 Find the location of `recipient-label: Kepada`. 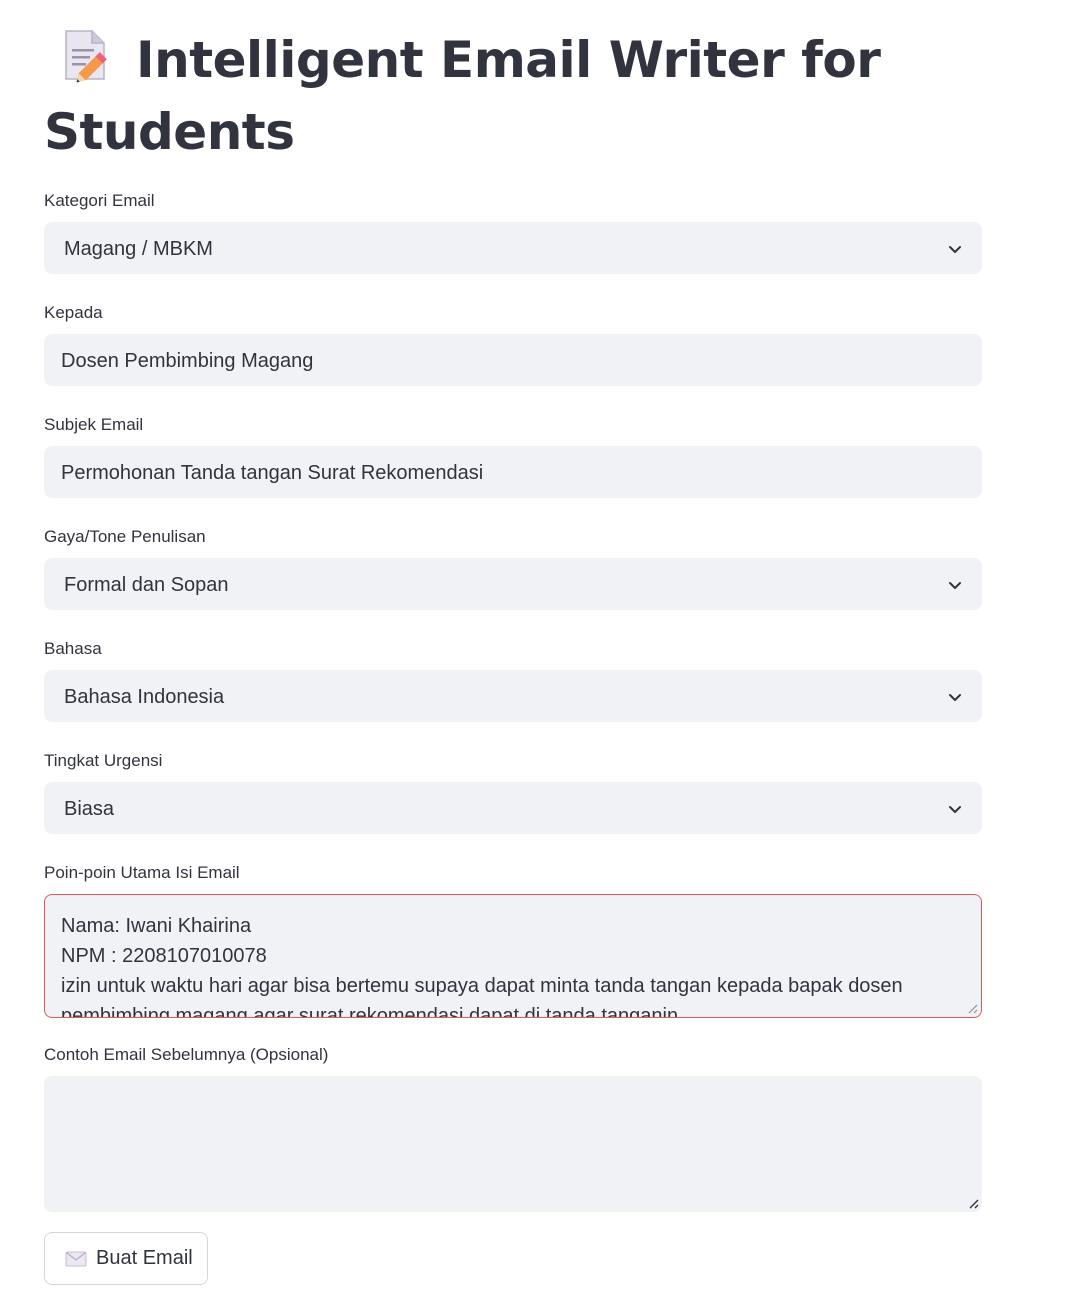

recipient-label: Kepada is located at coordinates (73, 312).